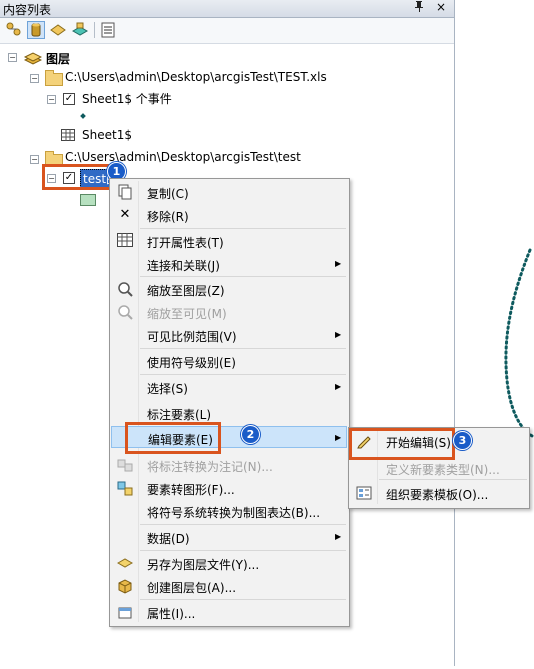  What do you see at coordinates (125, 192) in the screenshot?
I see `copy-icon` at bounding box center [125, 192].